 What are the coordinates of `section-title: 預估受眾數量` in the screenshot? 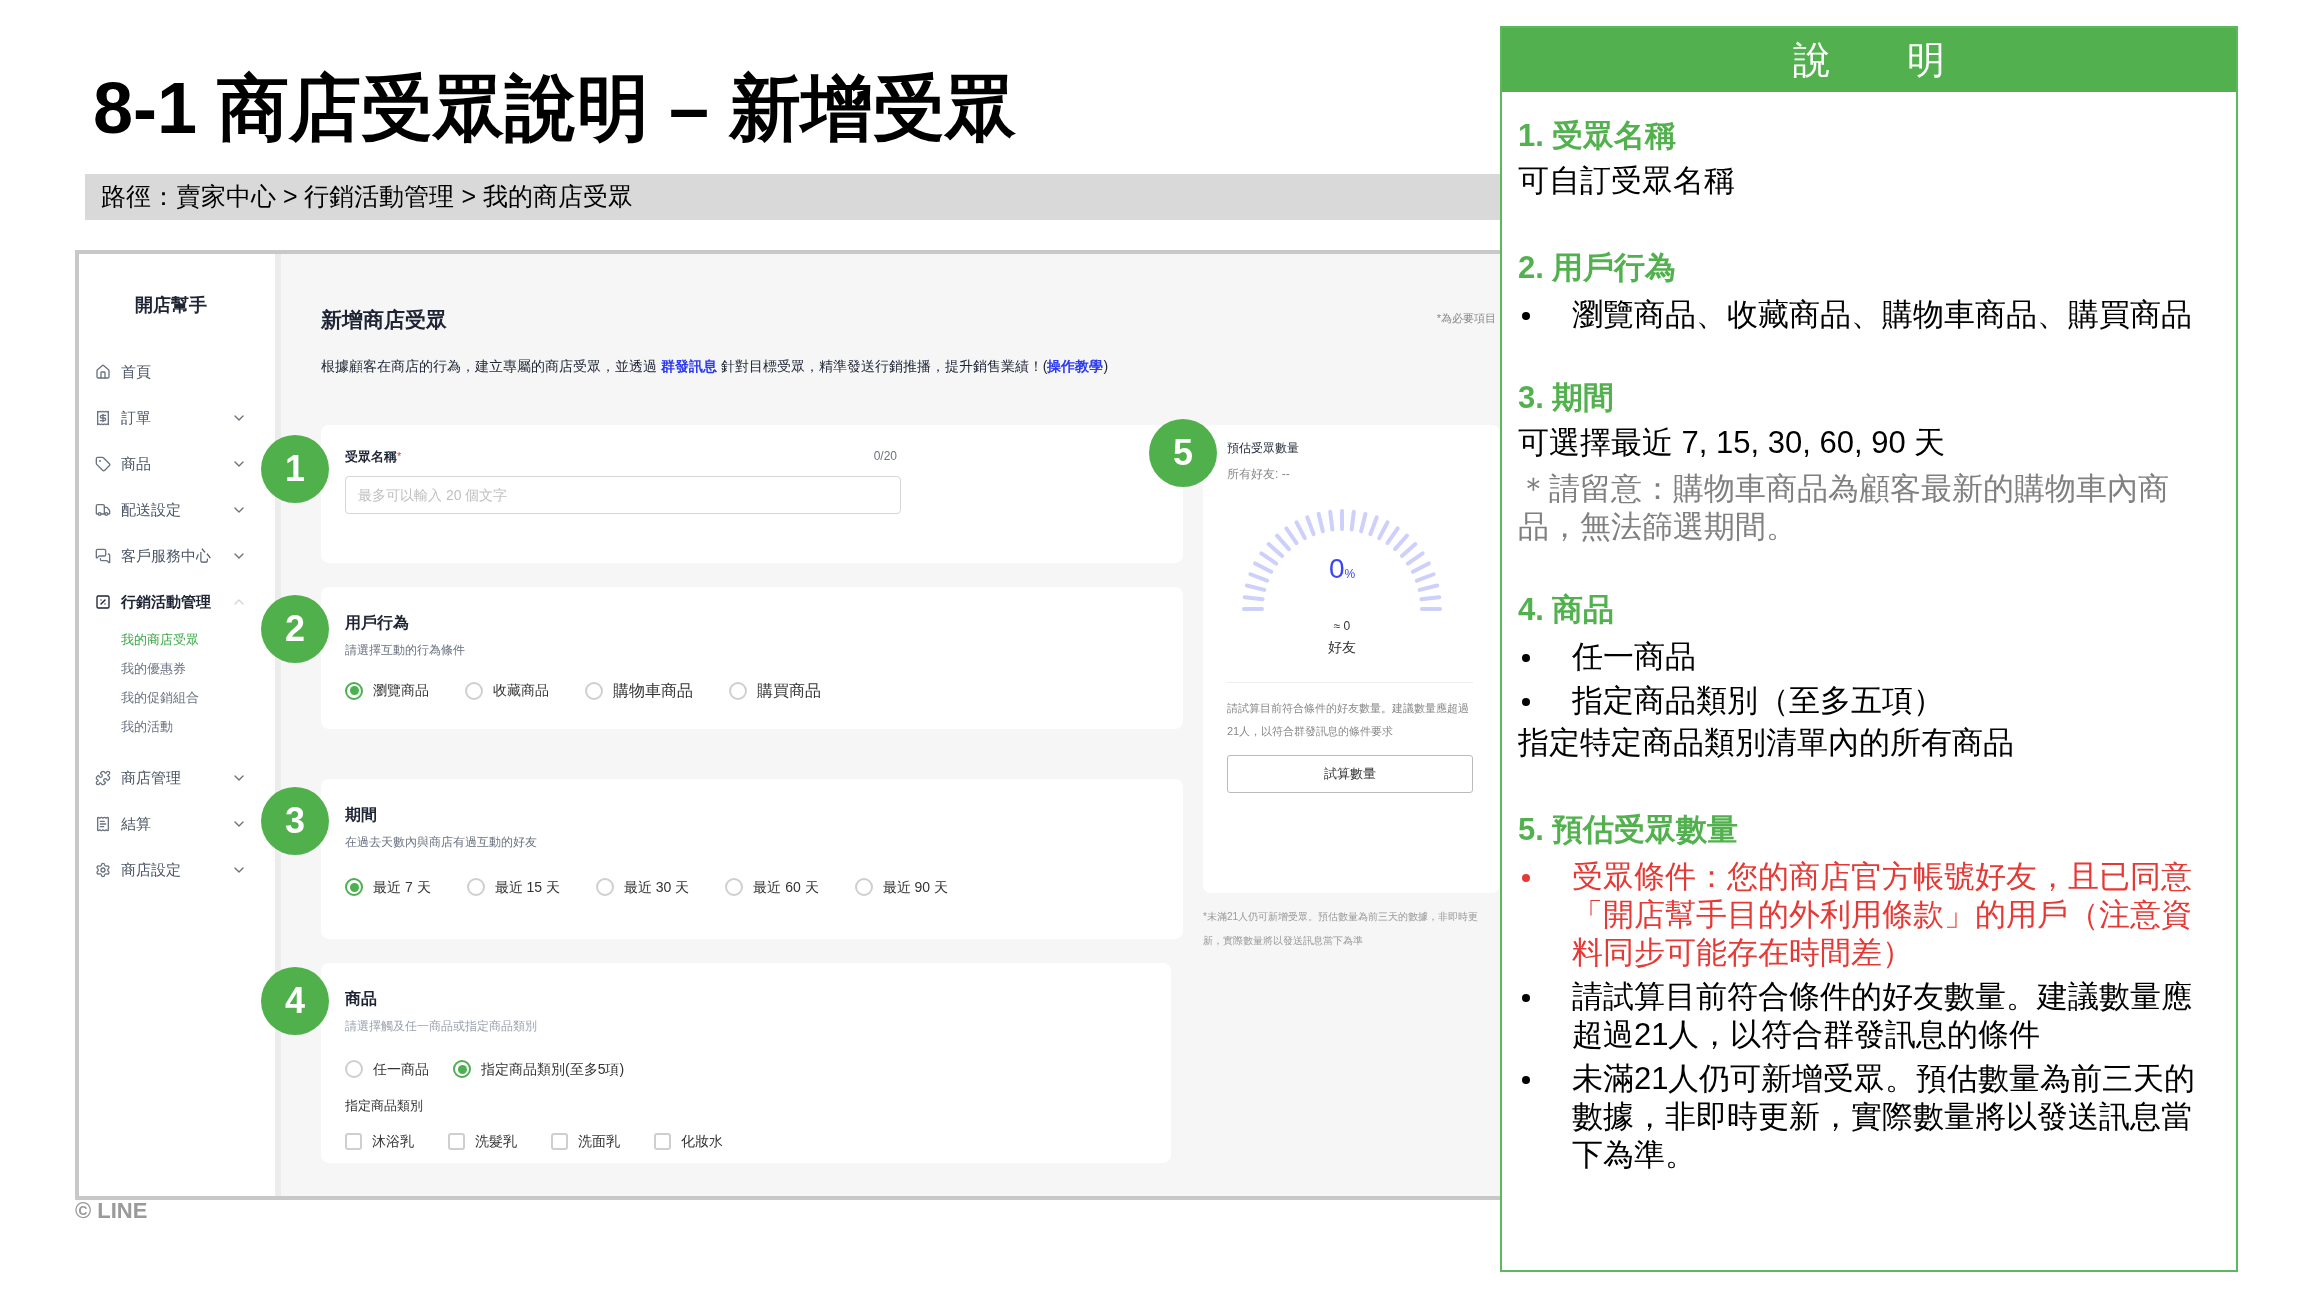 It's located at (1263, 448).